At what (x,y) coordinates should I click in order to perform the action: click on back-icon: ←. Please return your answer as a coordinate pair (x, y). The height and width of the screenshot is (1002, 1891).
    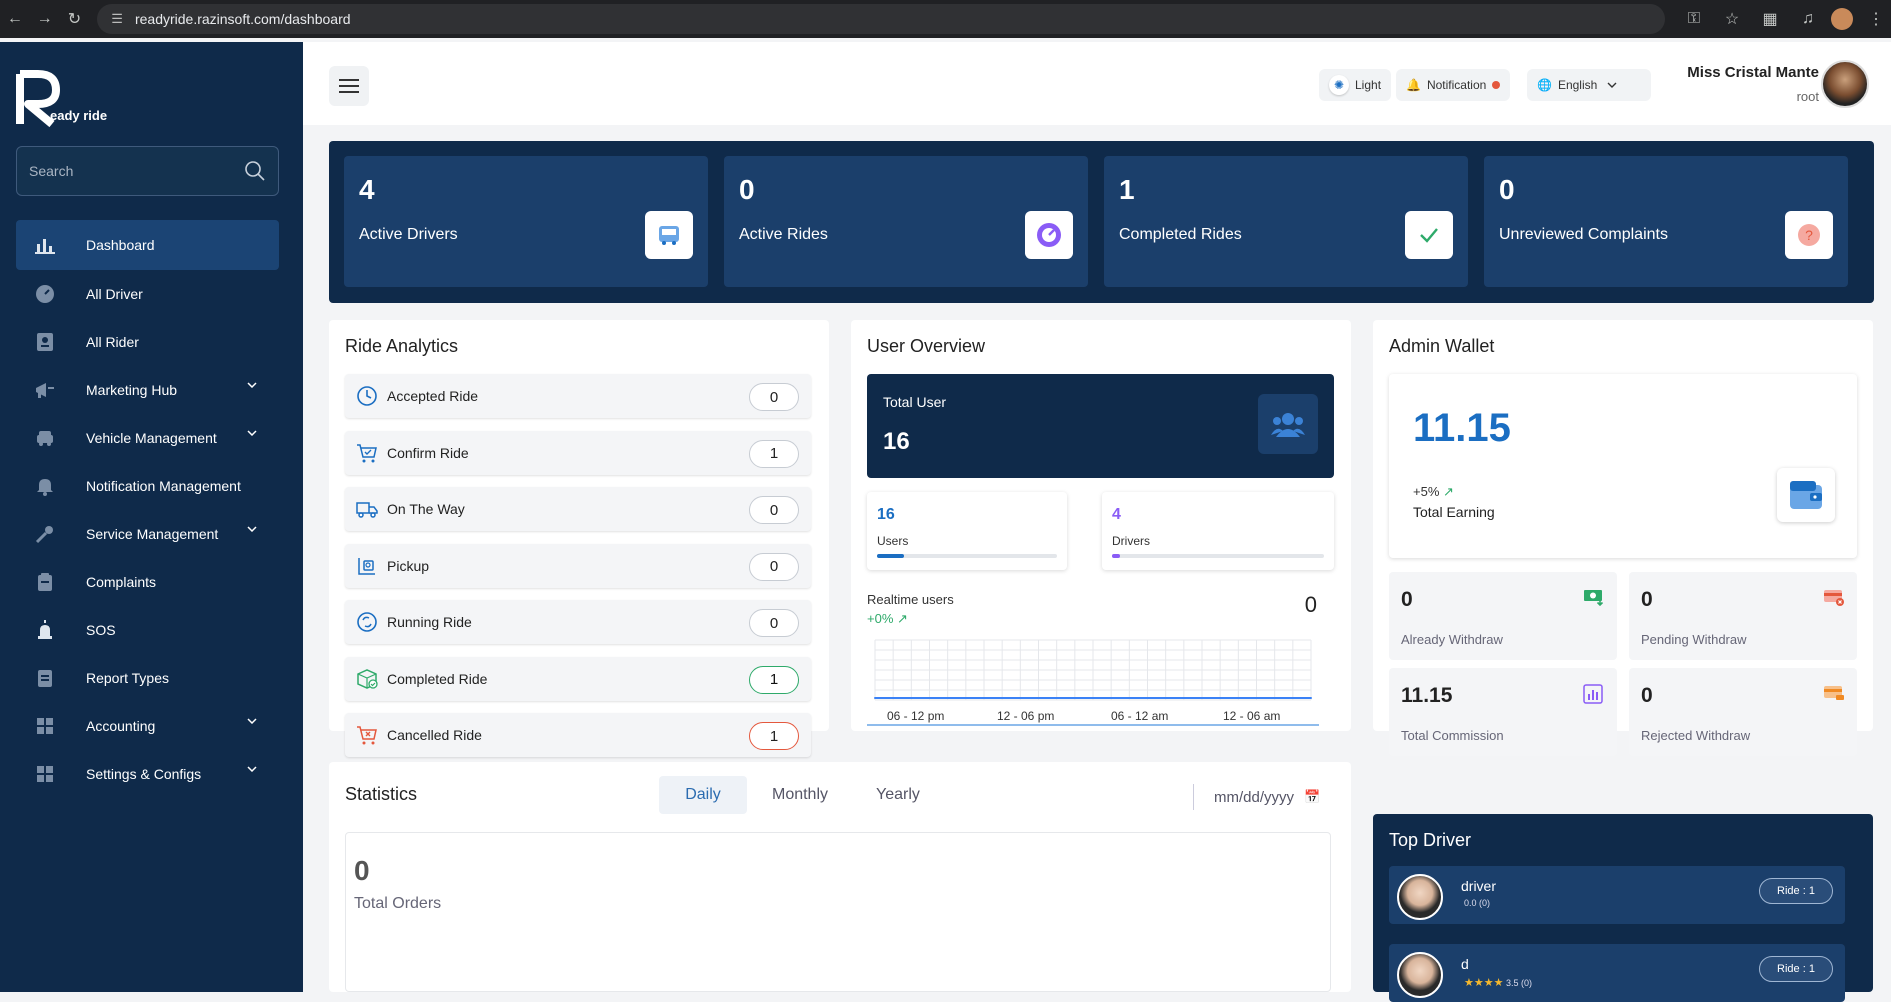
    Looking at the image, I should click on (15, 19).